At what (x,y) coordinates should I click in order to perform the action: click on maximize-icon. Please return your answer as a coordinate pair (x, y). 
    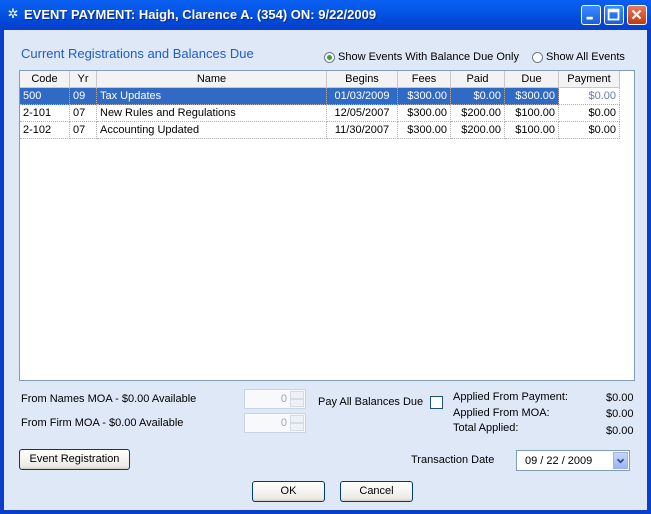
    Looking at the image, I should click on (613, 14).